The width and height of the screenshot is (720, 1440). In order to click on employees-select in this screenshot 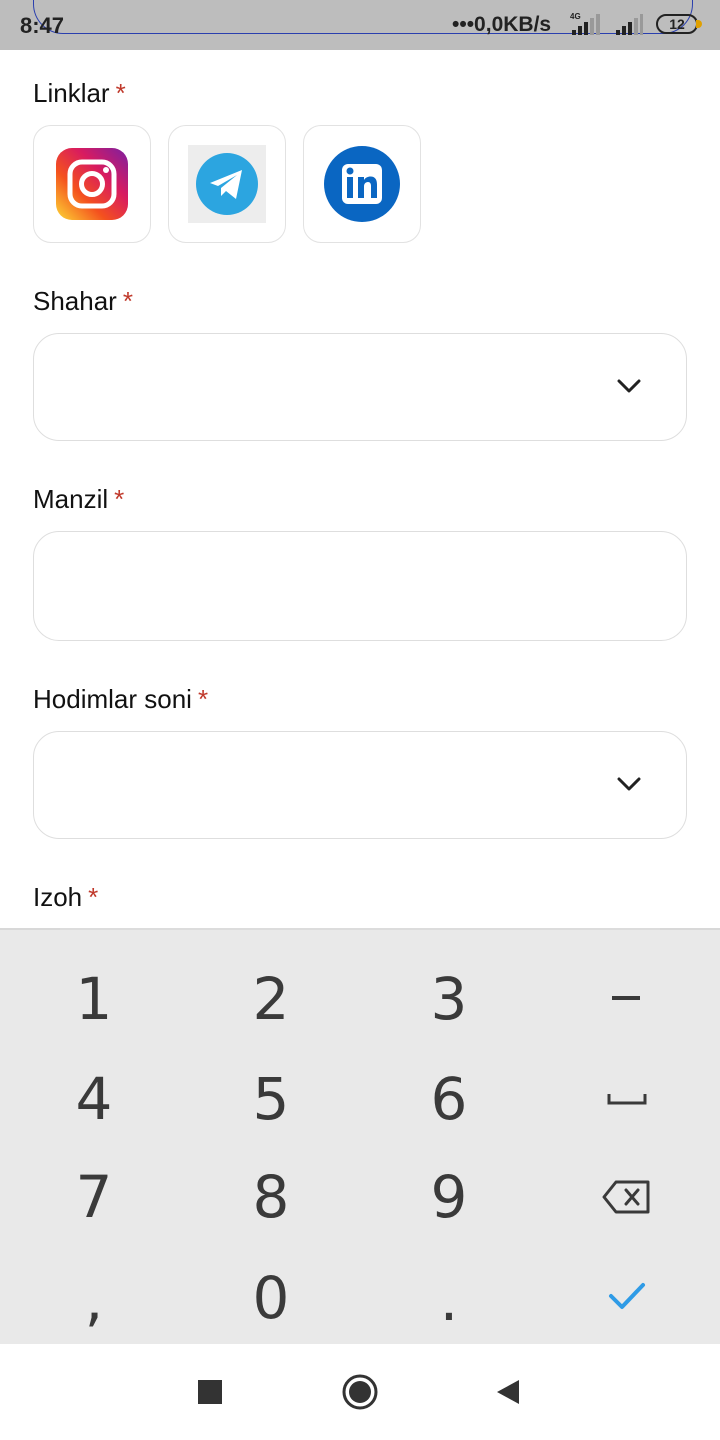, I will do `click(360, 785)`.